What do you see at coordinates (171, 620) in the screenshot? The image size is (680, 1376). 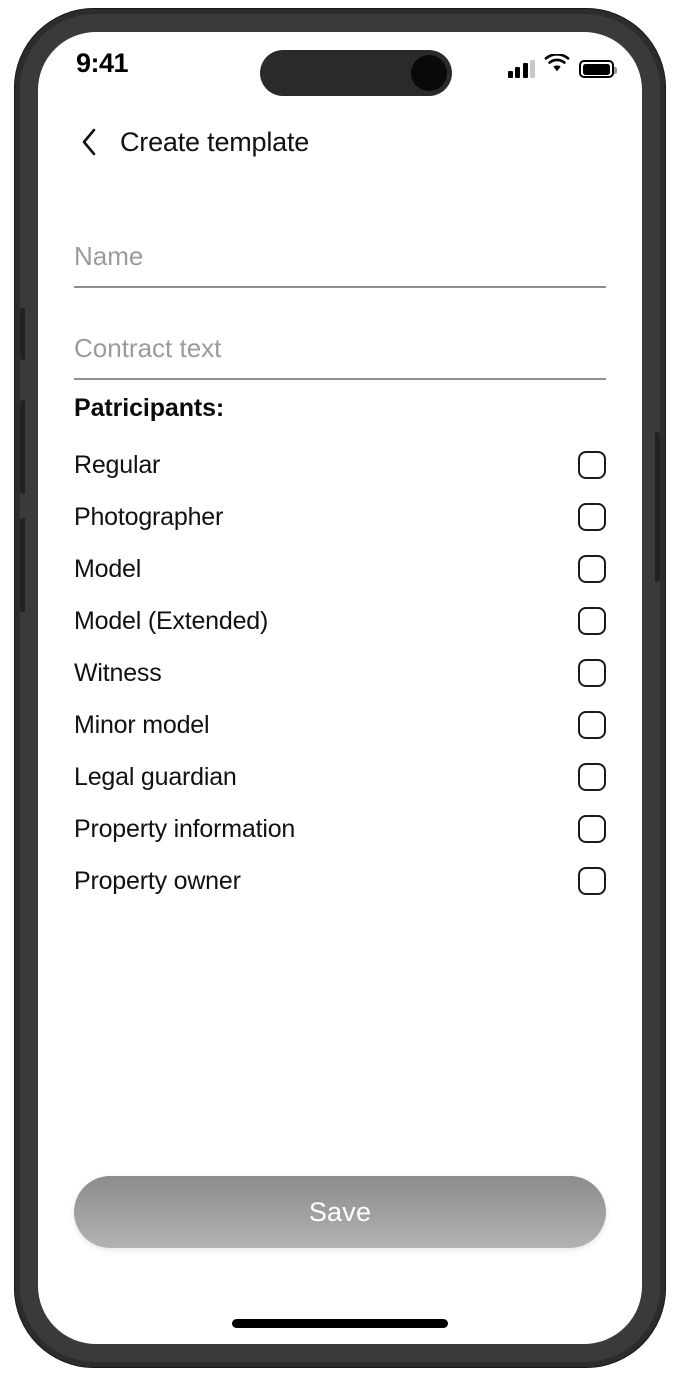 I see `participant-label: Model (Extended)` at bounding box center [171, 620].